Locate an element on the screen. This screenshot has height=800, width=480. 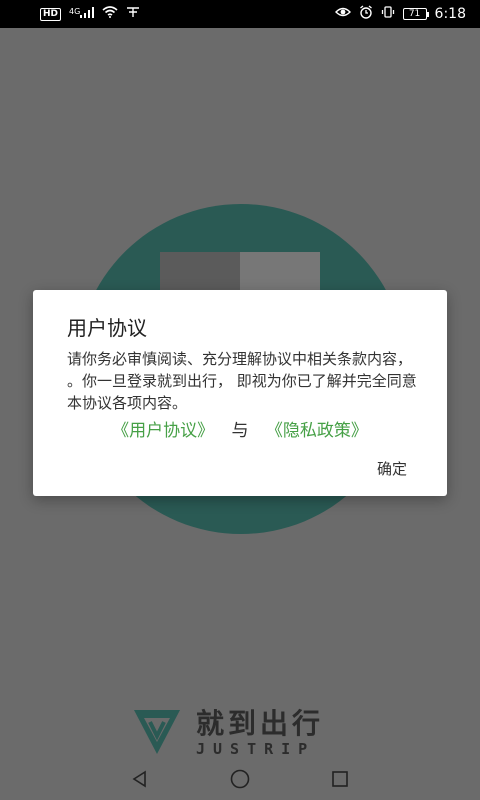
alarm-icon is located at coordinates (366, 14).